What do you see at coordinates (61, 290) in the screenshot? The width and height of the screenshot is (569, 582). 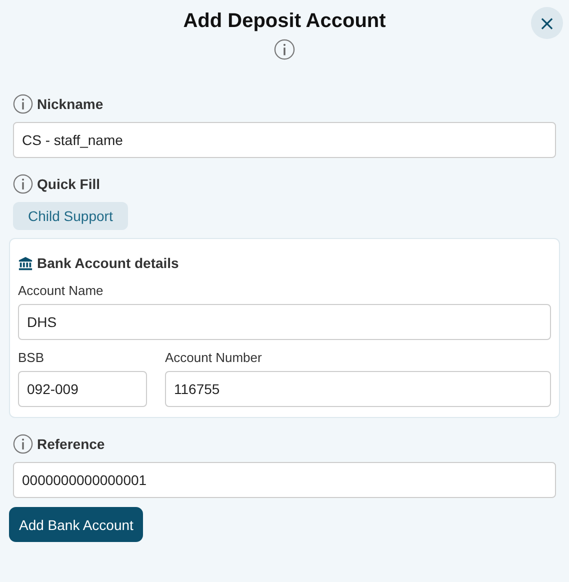 I see `field-label: Account Name` at bounding box center [61, 290].